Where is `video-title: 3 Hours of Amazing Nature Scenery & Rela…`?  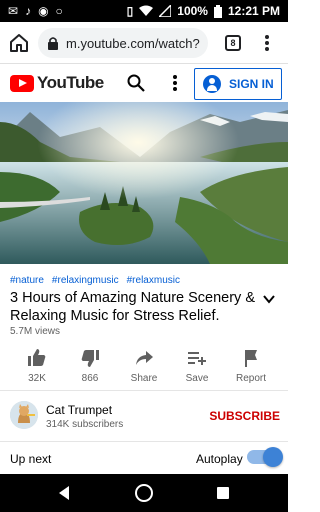
video-title: 3 Hours of Amazing Nature Scenery & Rela… is located at coordinates (133, 307).